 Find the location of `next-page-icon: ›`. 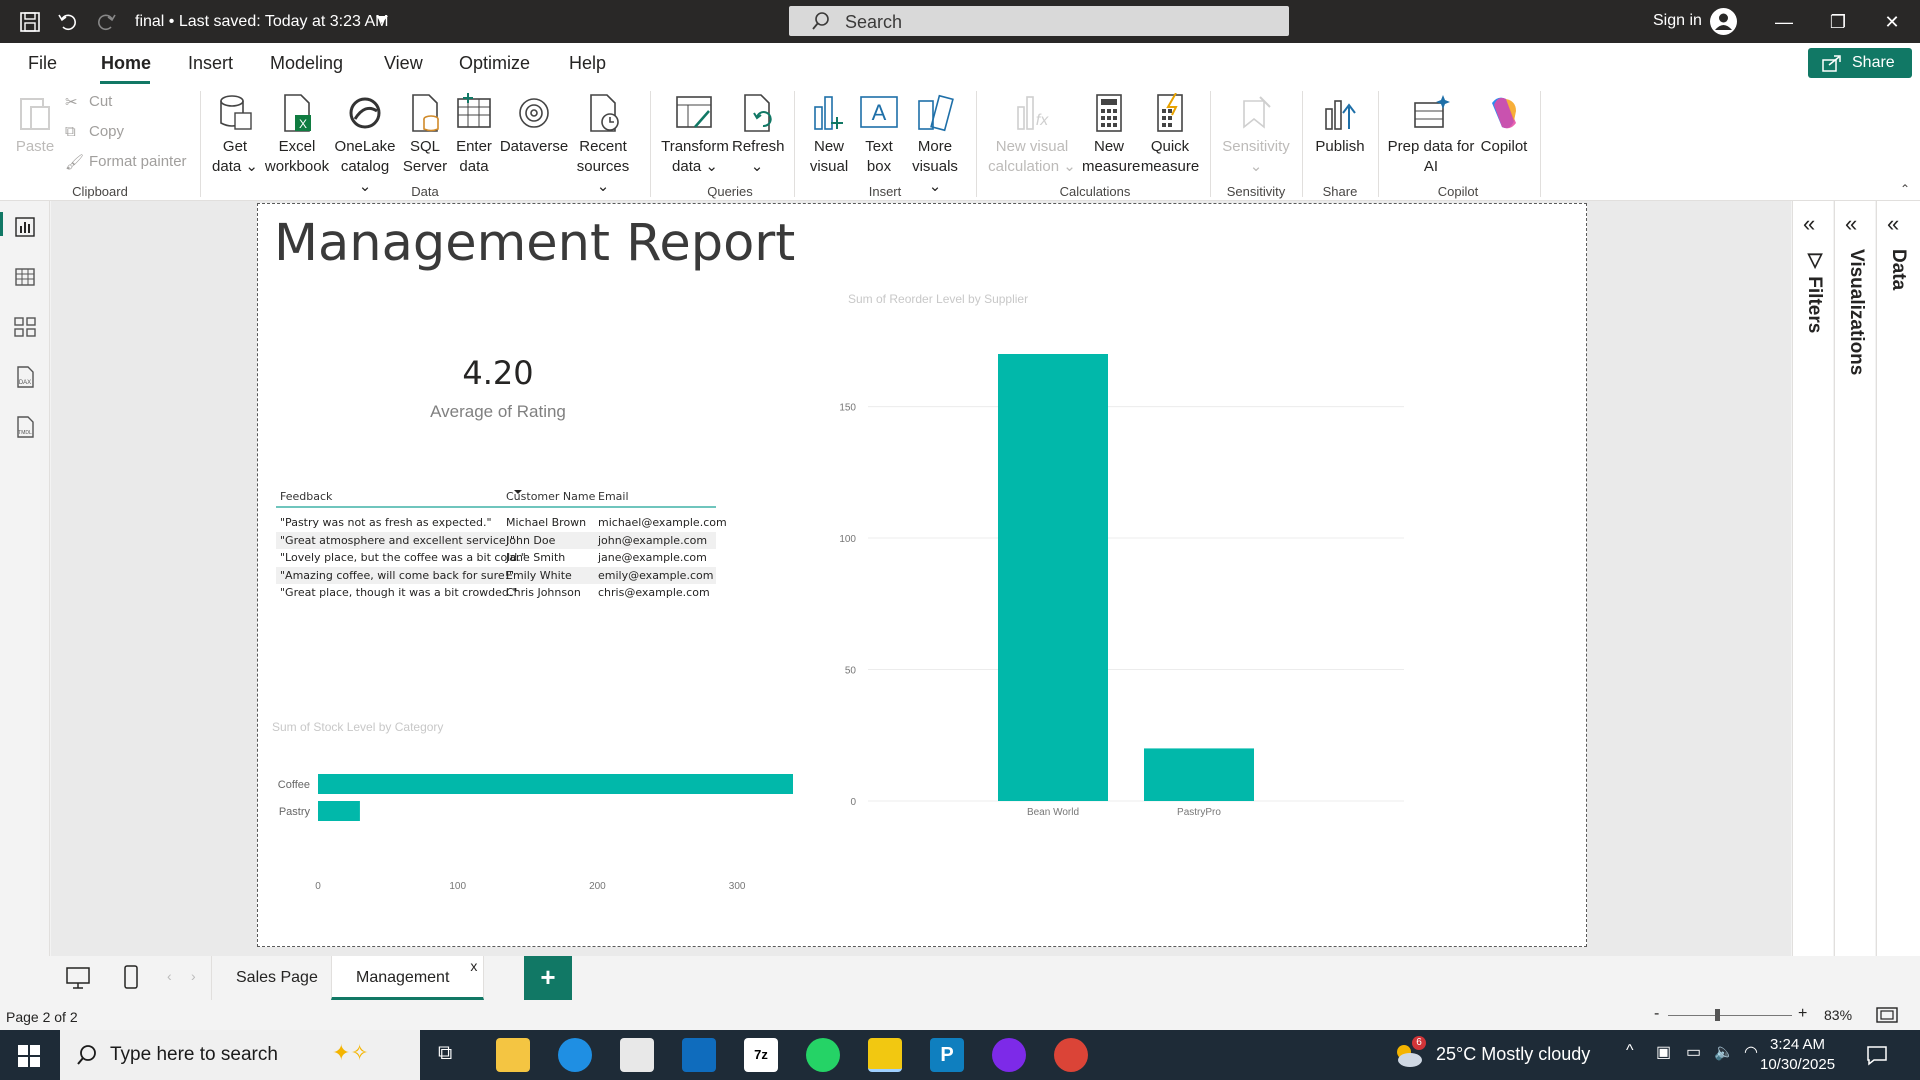

next-page-icon: › is located at coordinates (193, 976).